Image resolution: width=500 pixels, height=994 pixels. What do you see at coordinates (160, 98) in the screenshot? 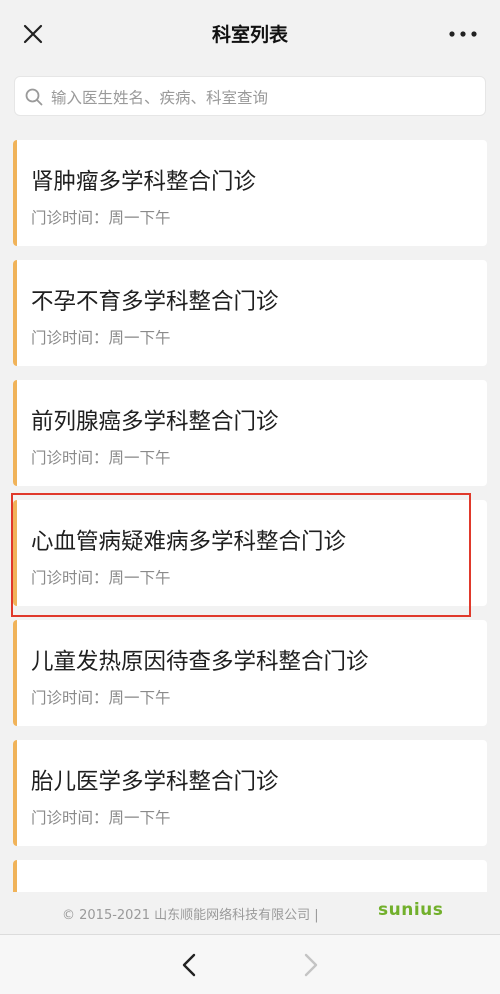
I see `search-placeholder: 输入医生姓名、疾病、科室查询` at bounding box center [160, 98].